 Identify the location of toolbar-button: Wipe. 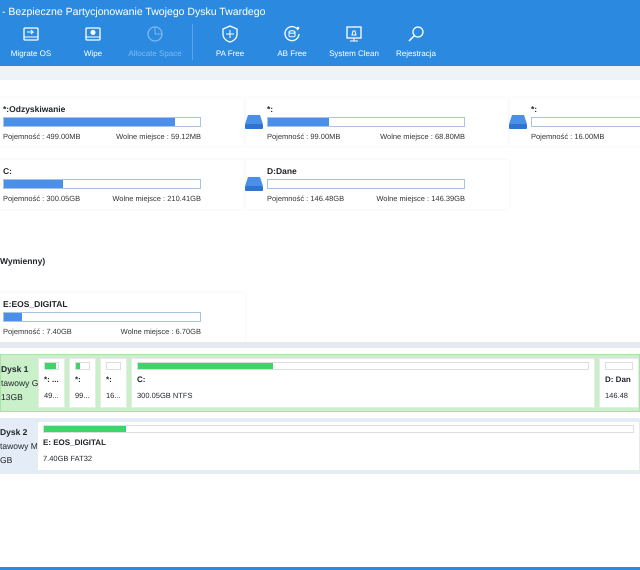
(93, 41).